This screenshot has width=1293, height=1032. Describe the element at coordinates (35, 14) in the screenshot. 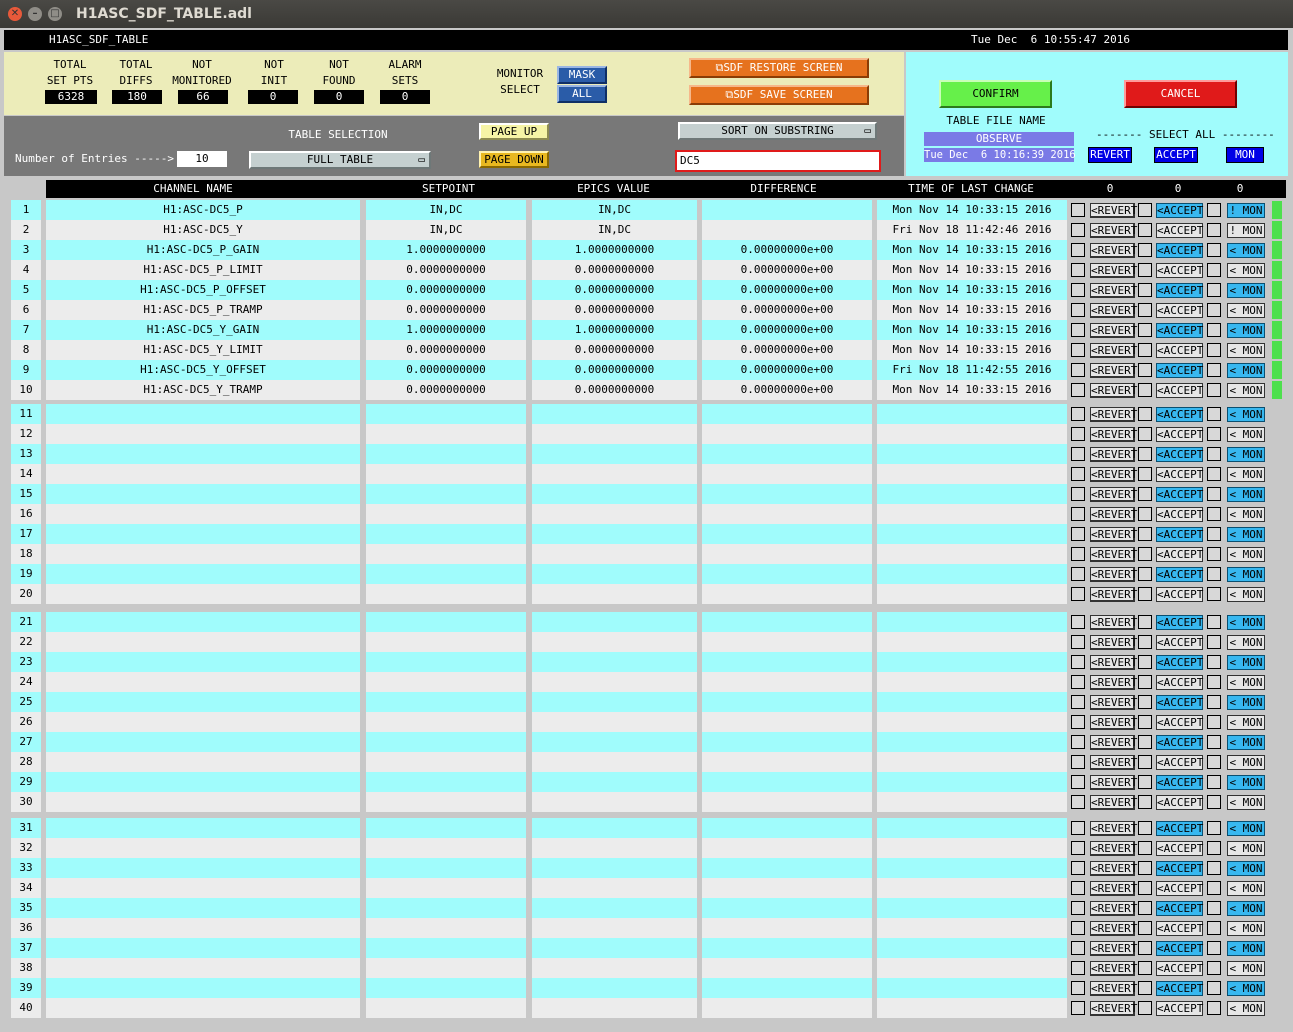

I see `window-minimize-icon: –` at that location.